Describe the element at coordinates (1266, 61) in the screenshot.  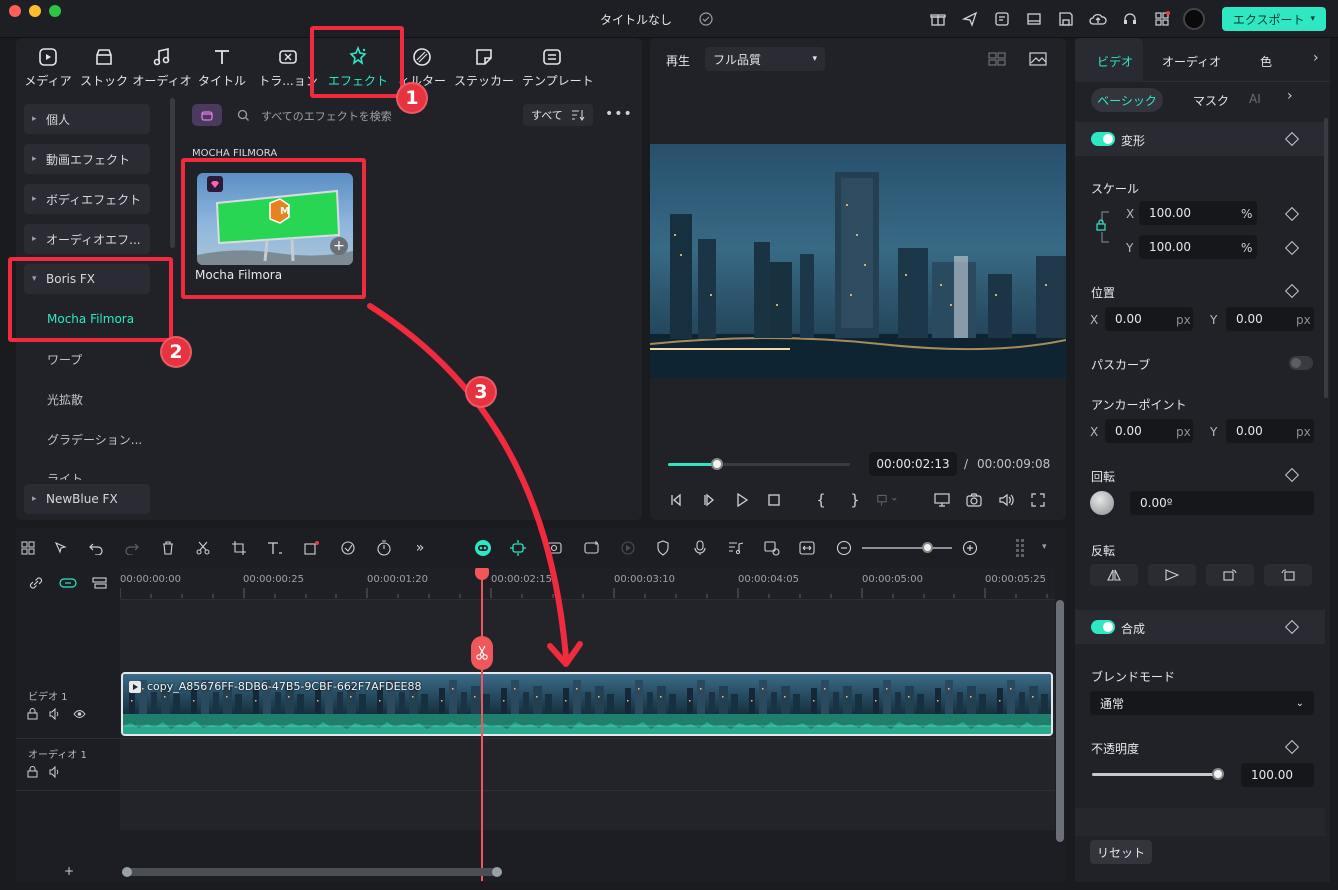
I see `tab-color: 色` at that location.